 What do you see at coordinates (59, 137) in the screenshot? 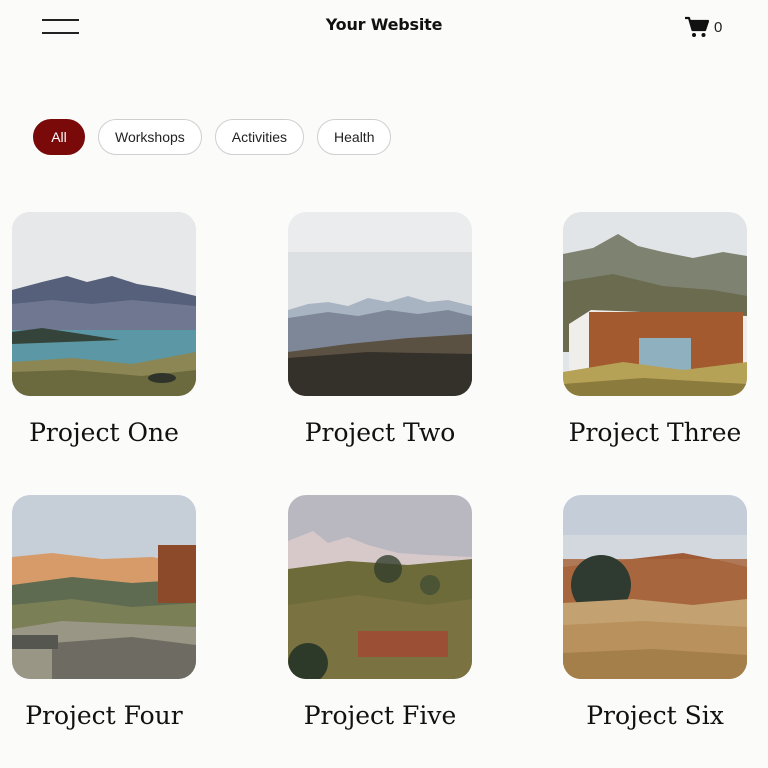
I see `filter-chip-all: All` at bounding box center [59, 137].